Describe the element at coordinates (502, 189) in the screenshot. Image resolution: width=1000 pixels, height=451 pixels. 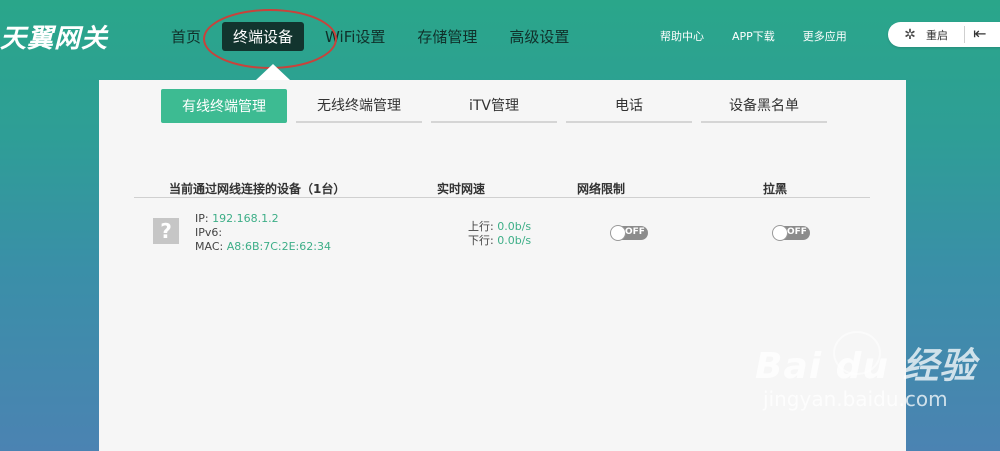
I see `table-header: 当前通过网线连接的设备（1台） 实时网速 网络限制 拉黑` at that location.